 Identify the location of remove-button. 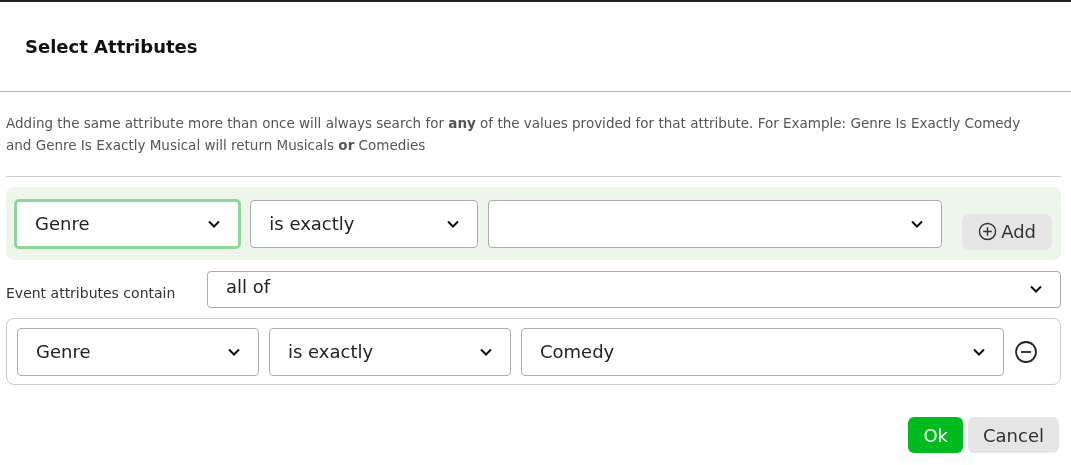
(1026, 351).